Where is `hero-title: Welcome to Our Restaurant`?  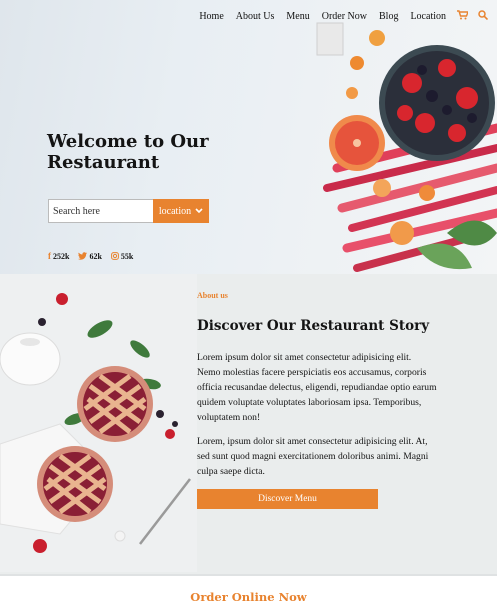 hero-title: Welcome to Our Restaurant is located at coordinates (128, 152).